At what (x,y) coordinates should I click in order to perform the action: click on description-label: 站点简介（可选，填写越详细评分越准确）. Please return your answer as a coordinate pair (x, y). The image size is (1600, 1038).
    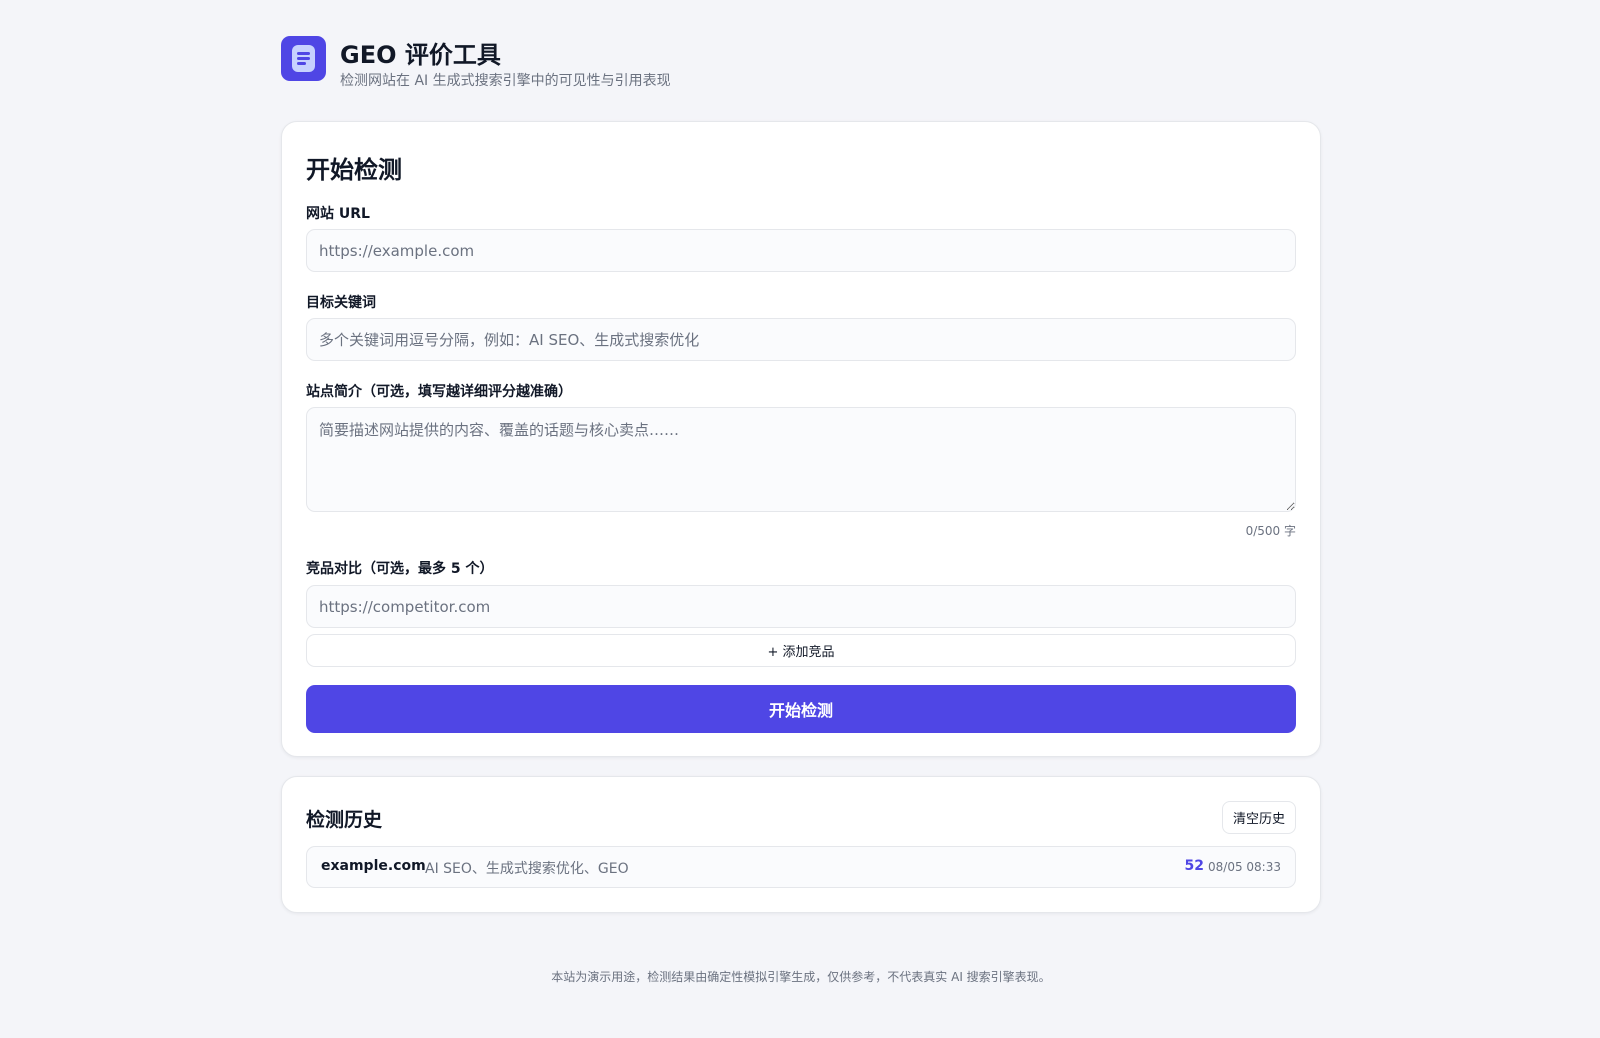
    Looking at the image, I should click on (439, 392).